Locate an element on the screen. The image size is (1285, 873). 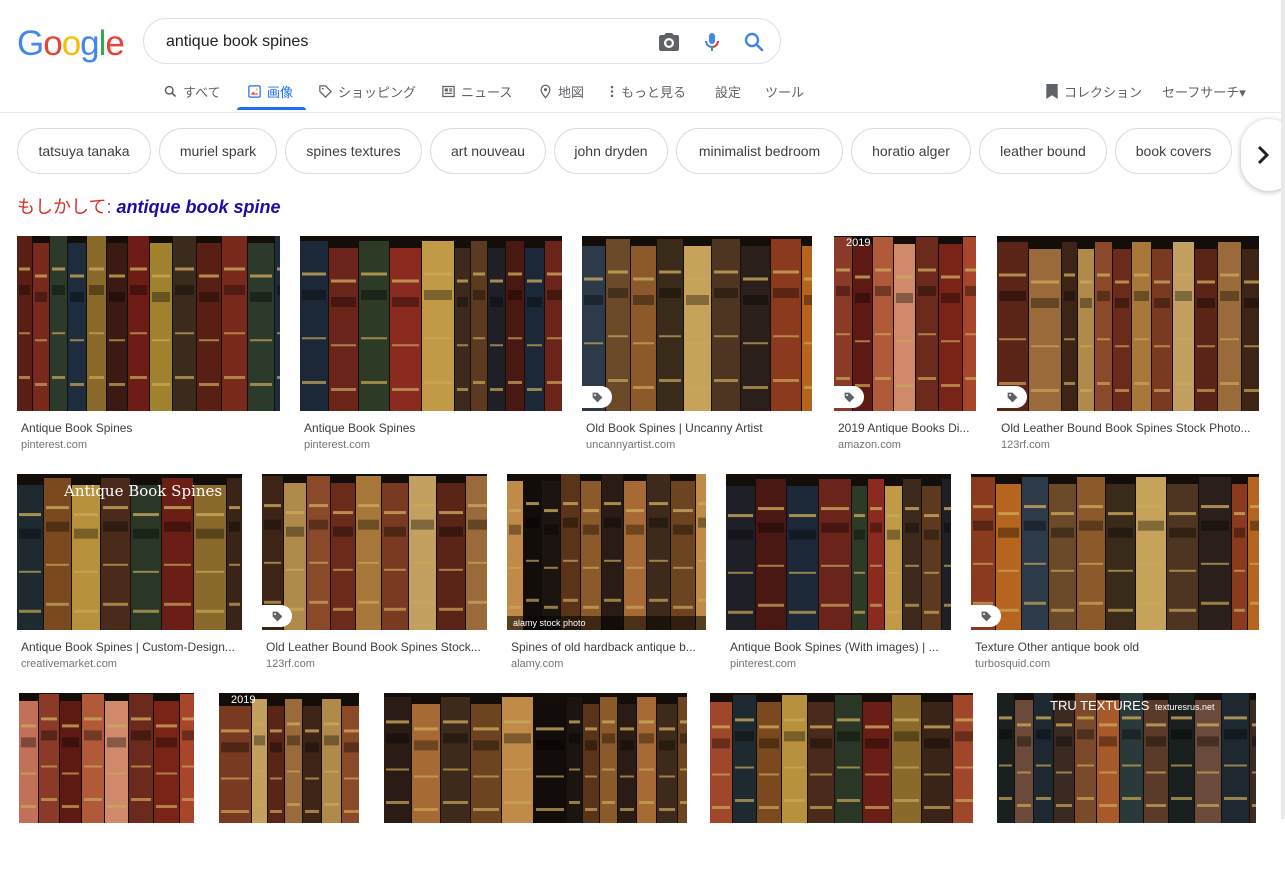
result-title: Texture Other antique book old is located at coordinates (1116, 647).